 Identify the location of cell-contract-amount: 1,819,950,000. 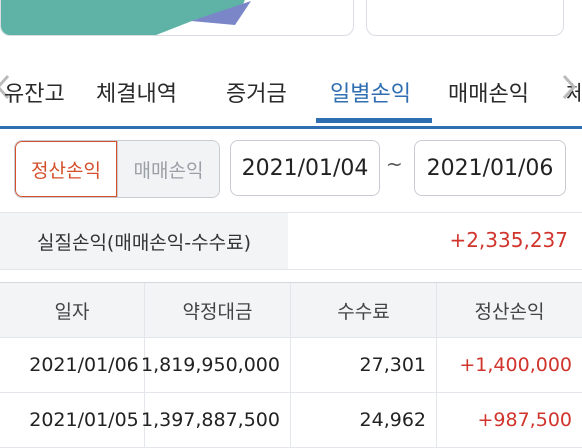
(215, 365).